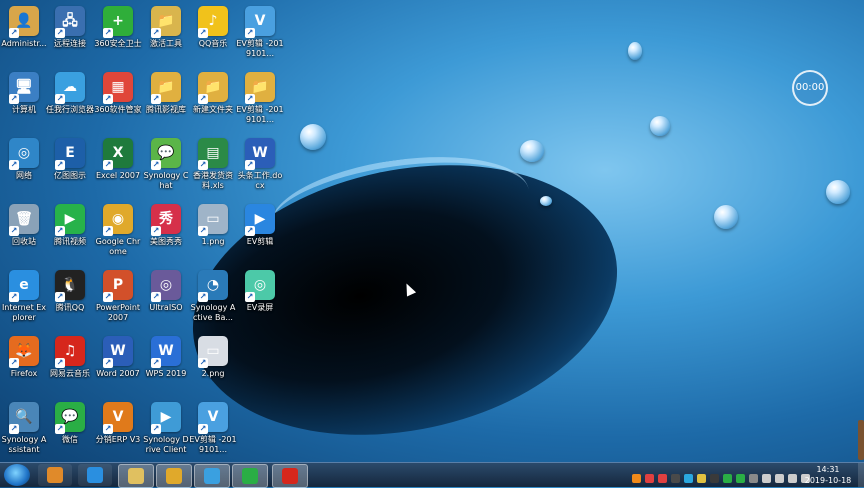 This screenshot has height=488, width=864. I want to click on desktop-icon: E ↗ 亿图图示, so click(70, 168).